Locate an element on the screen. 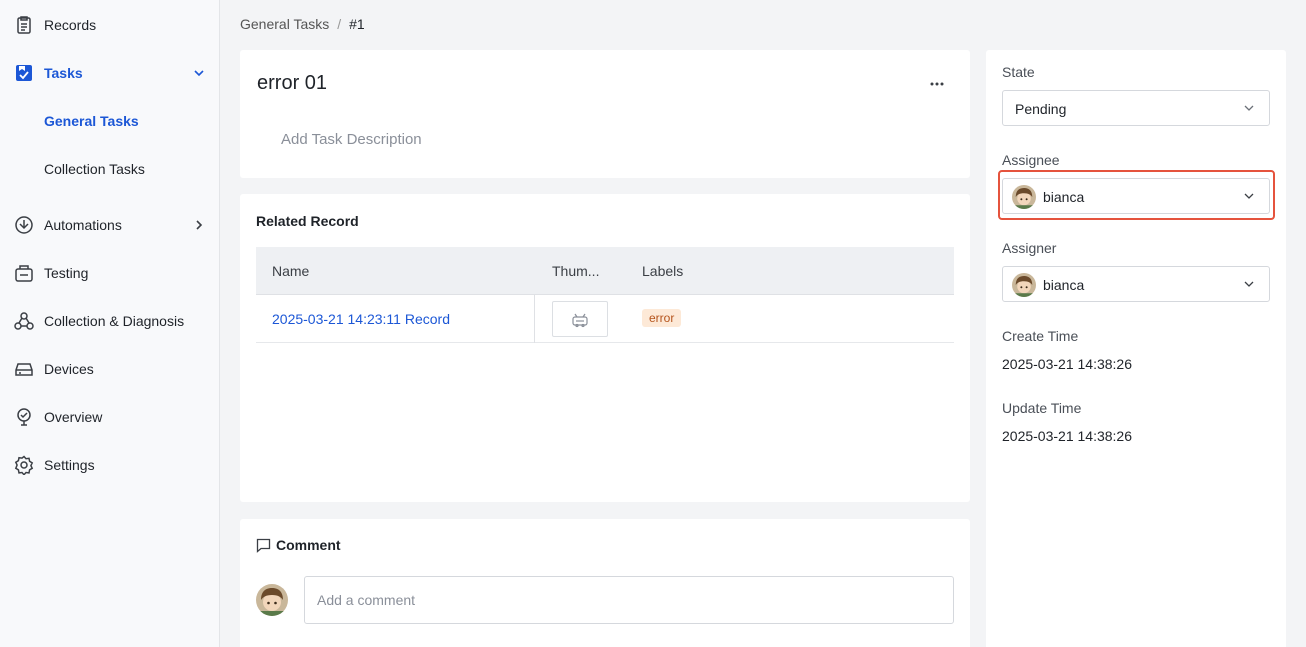  sidebar-item-collection-diagnosis: Collection & Diagnosis is located at coordinates (109, 321).